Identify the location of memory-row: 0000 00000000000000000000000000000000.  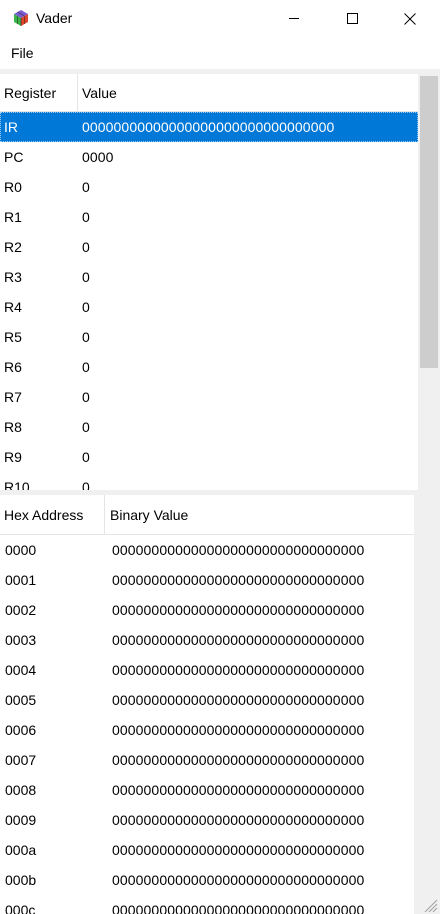
(207, 550).